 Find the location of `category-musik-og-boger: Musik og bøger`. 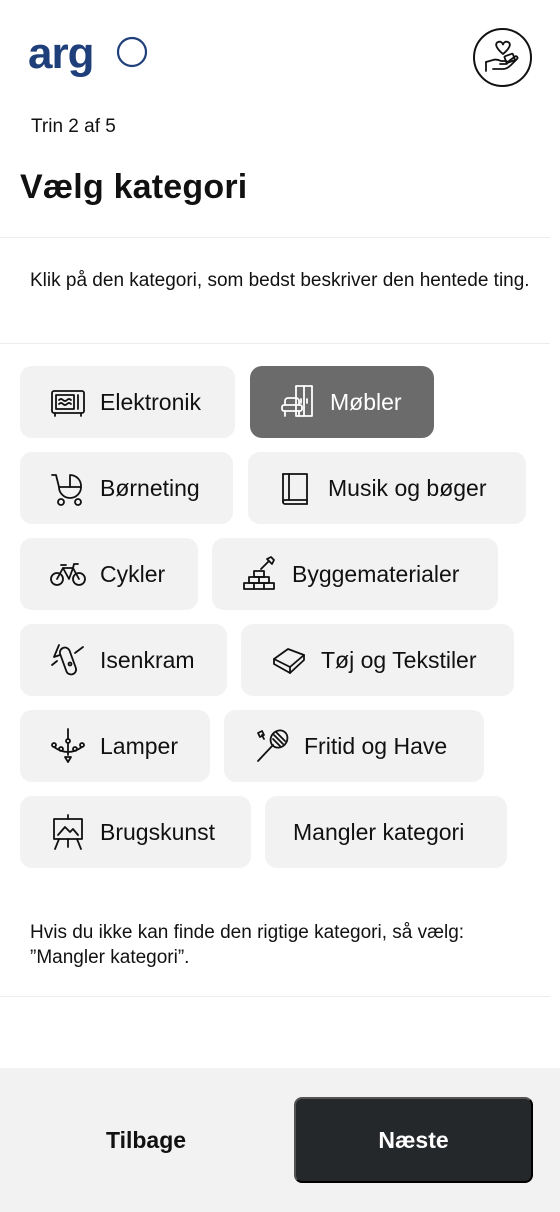

category-musik-og-boger: Musik og bøger is located at coordinates (387, 488).